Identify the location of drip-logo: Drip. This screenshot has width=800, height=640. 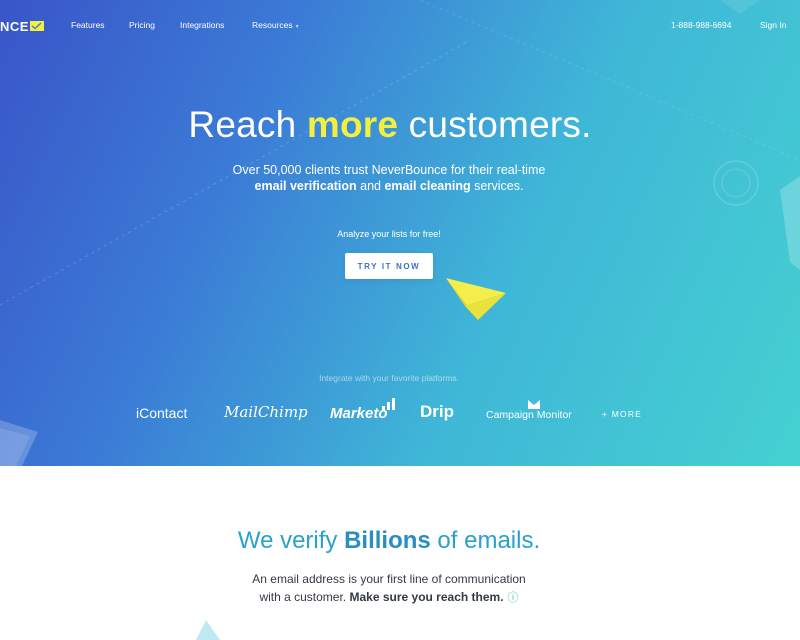
(437, 411).